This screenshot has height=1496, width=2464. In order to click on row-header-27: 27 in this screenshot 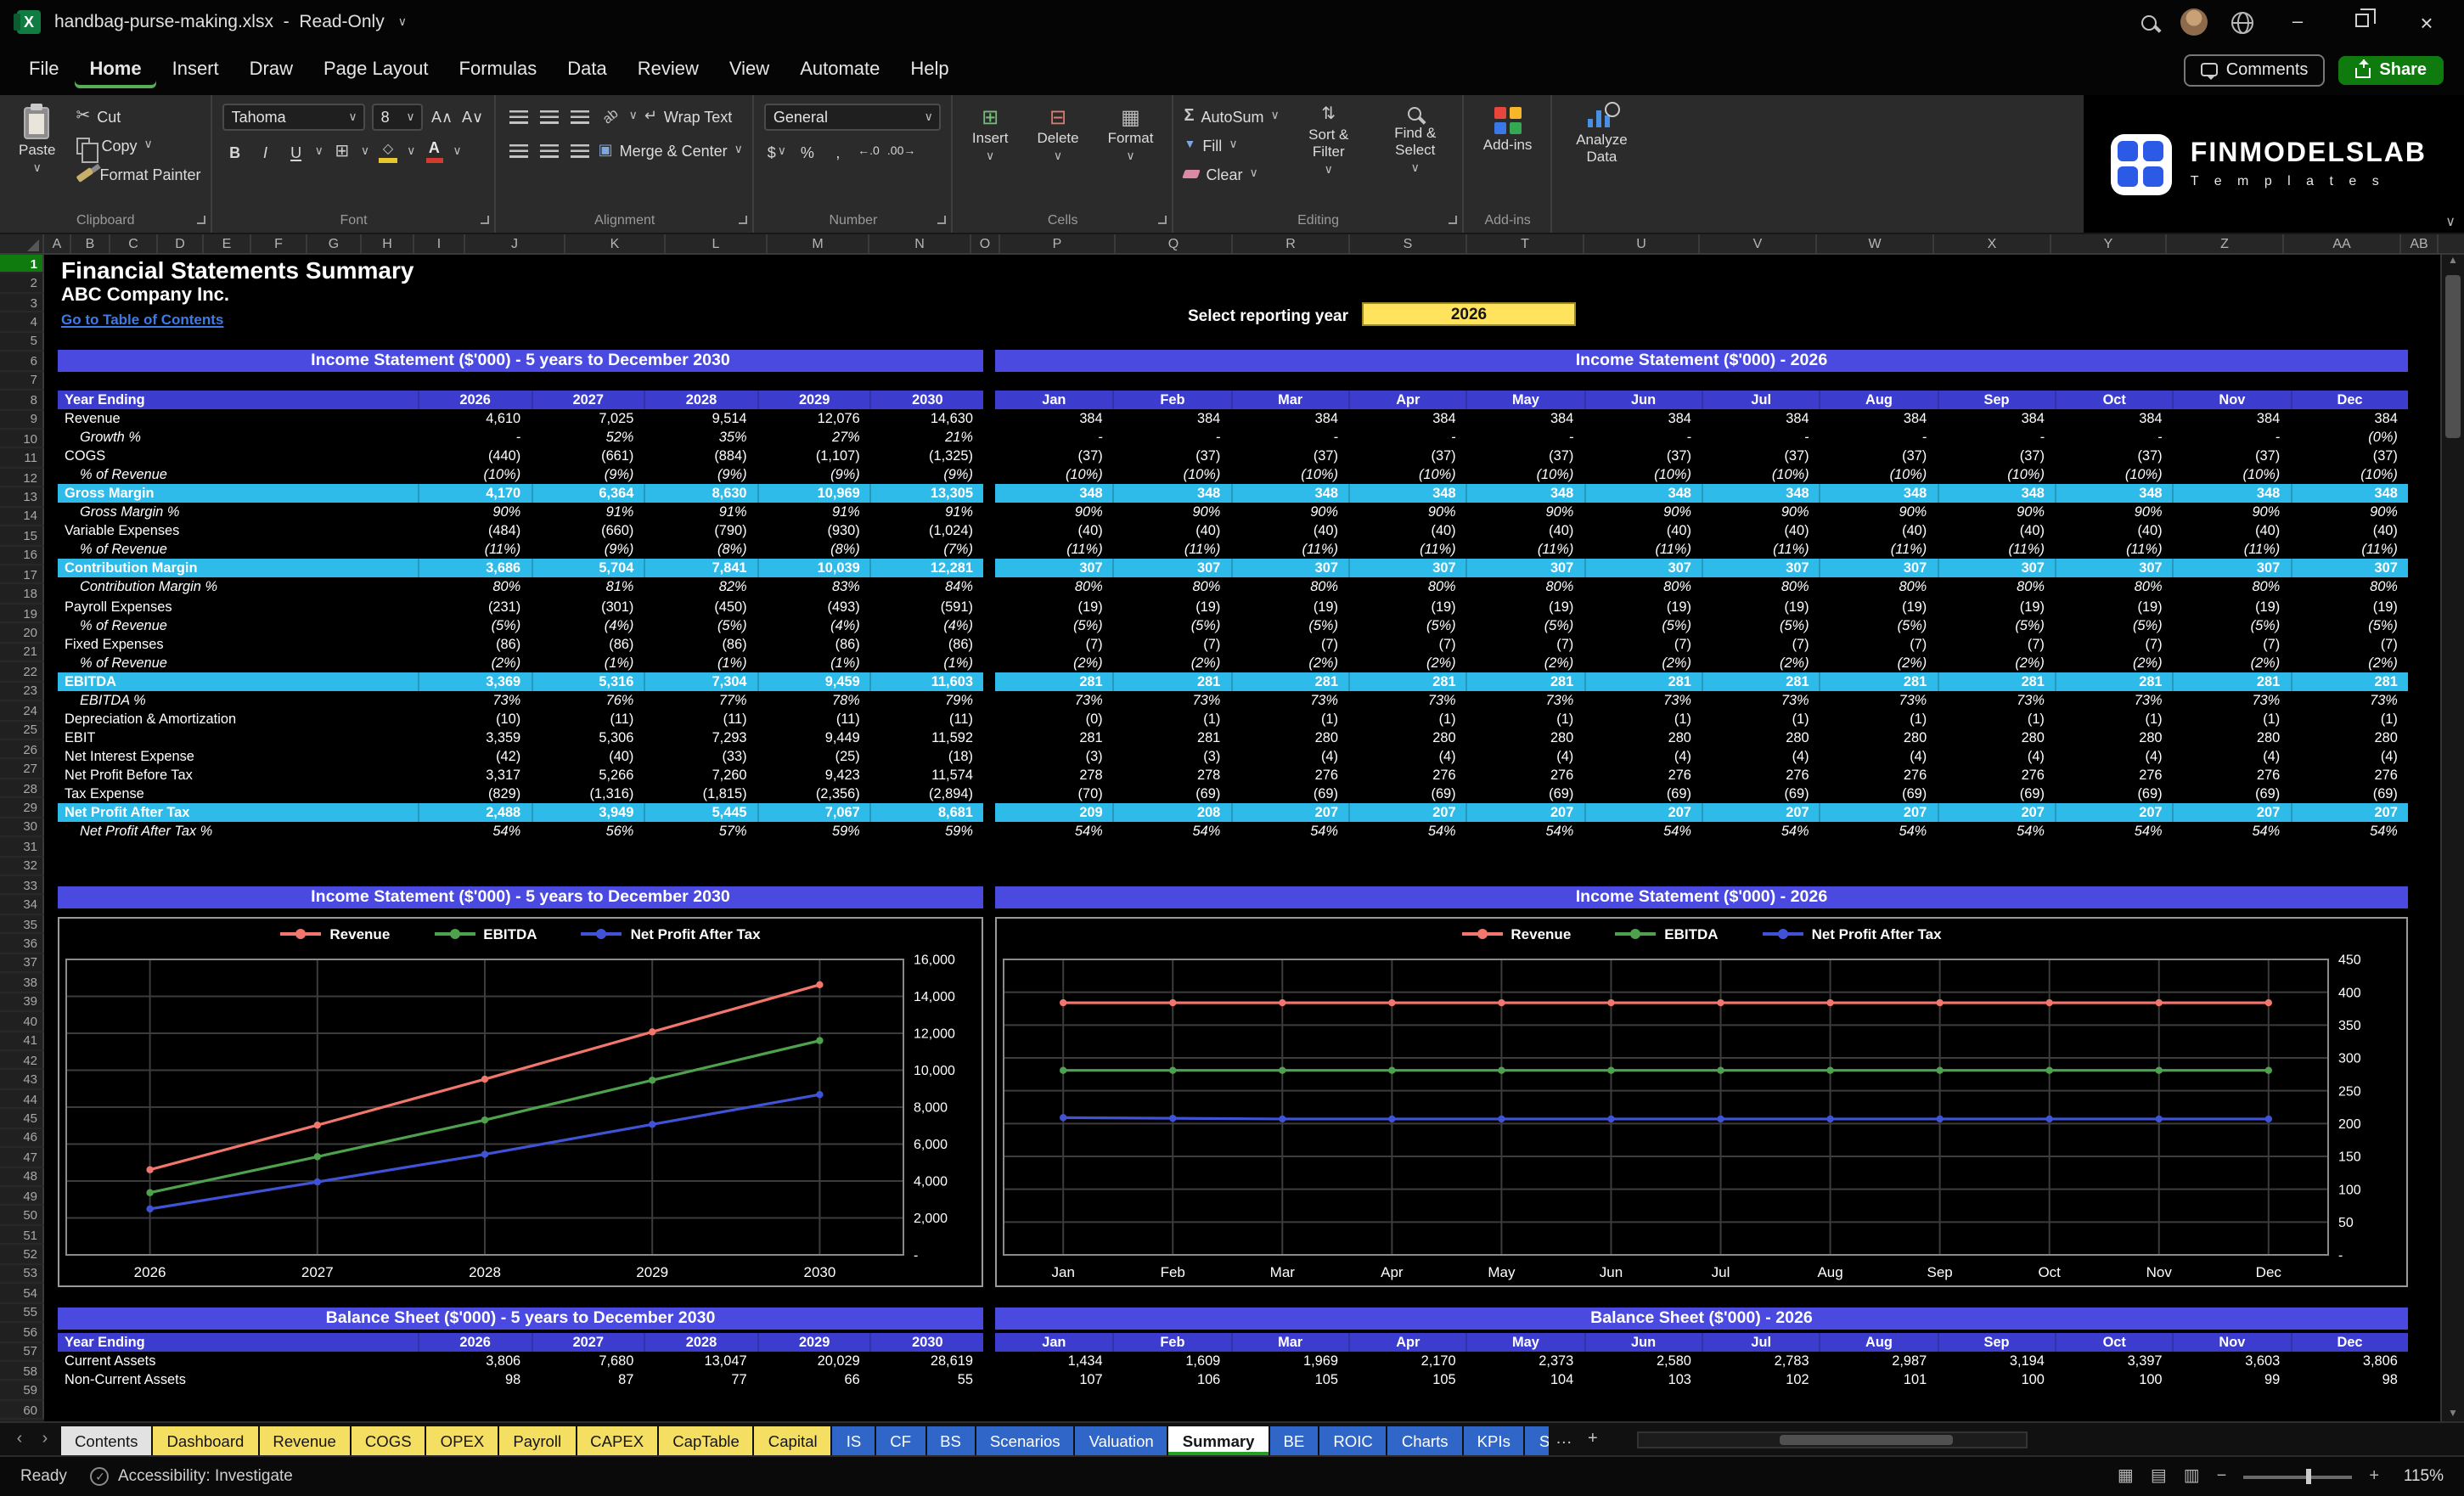, I will do `click(22, 769)`.